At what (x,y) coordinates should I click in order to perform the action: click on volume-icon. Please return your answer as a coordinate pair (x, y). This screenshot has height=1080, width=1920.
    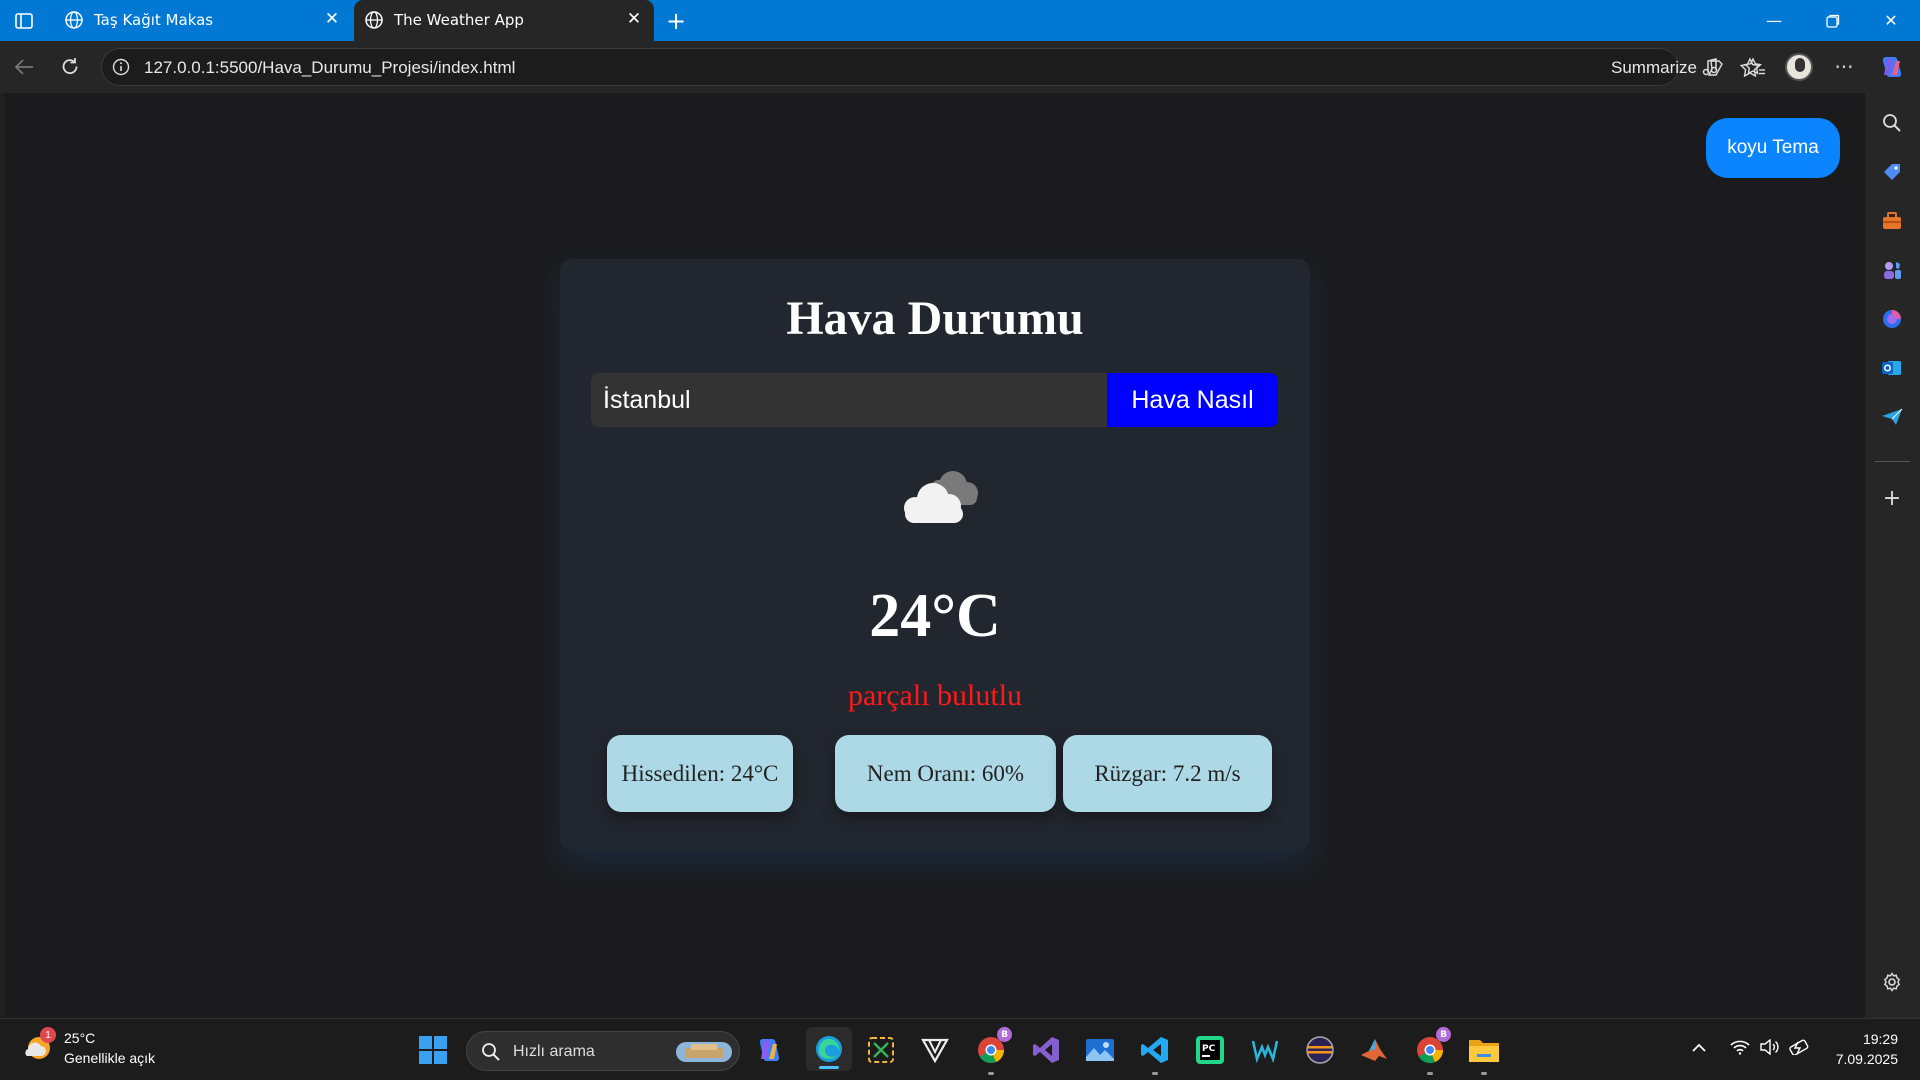
    Looking at the image, I should click on (1770, 1048).